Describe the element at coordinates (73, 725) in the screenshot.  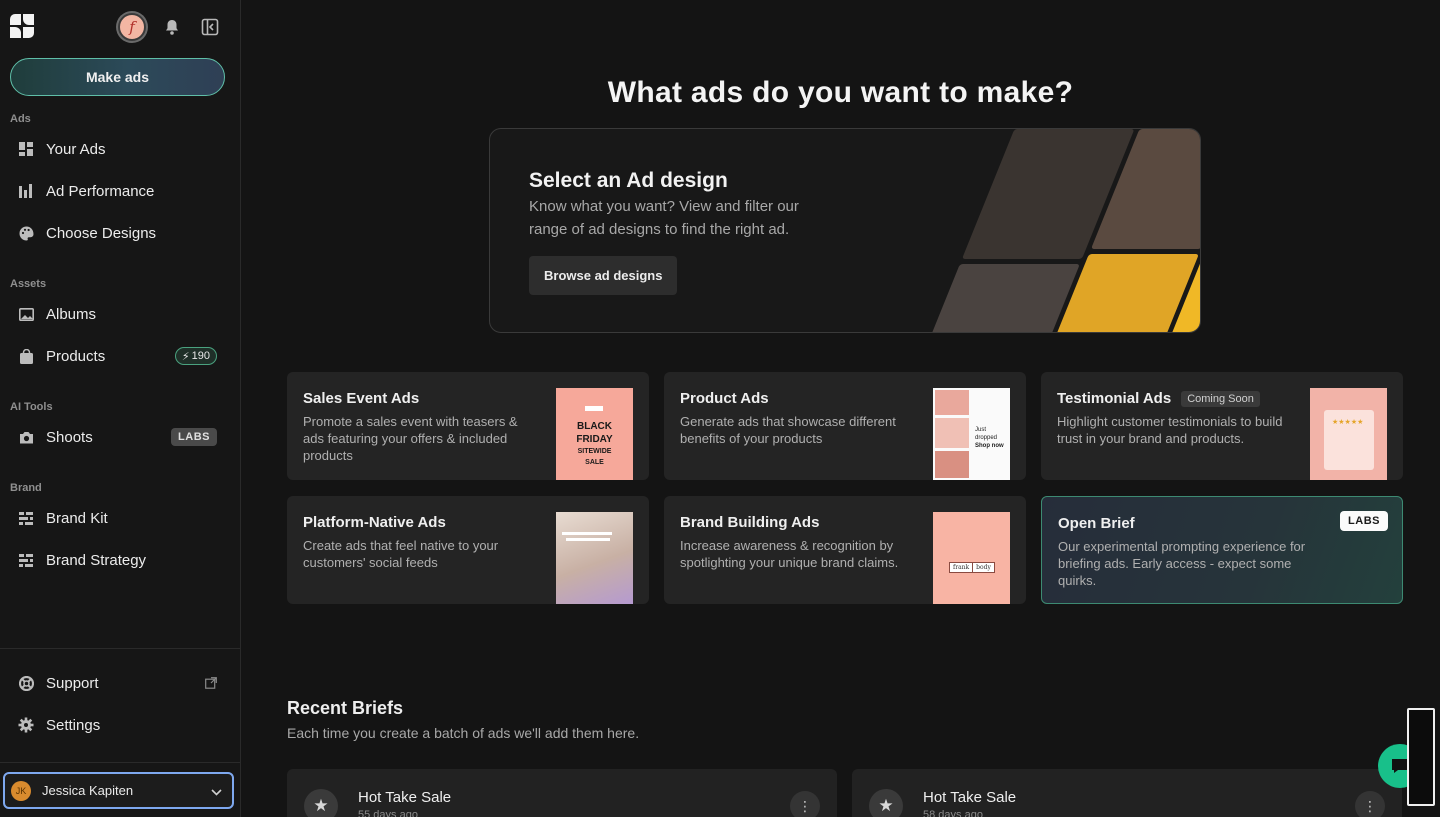
I see `sidebar-item-label: Settings` at that location.